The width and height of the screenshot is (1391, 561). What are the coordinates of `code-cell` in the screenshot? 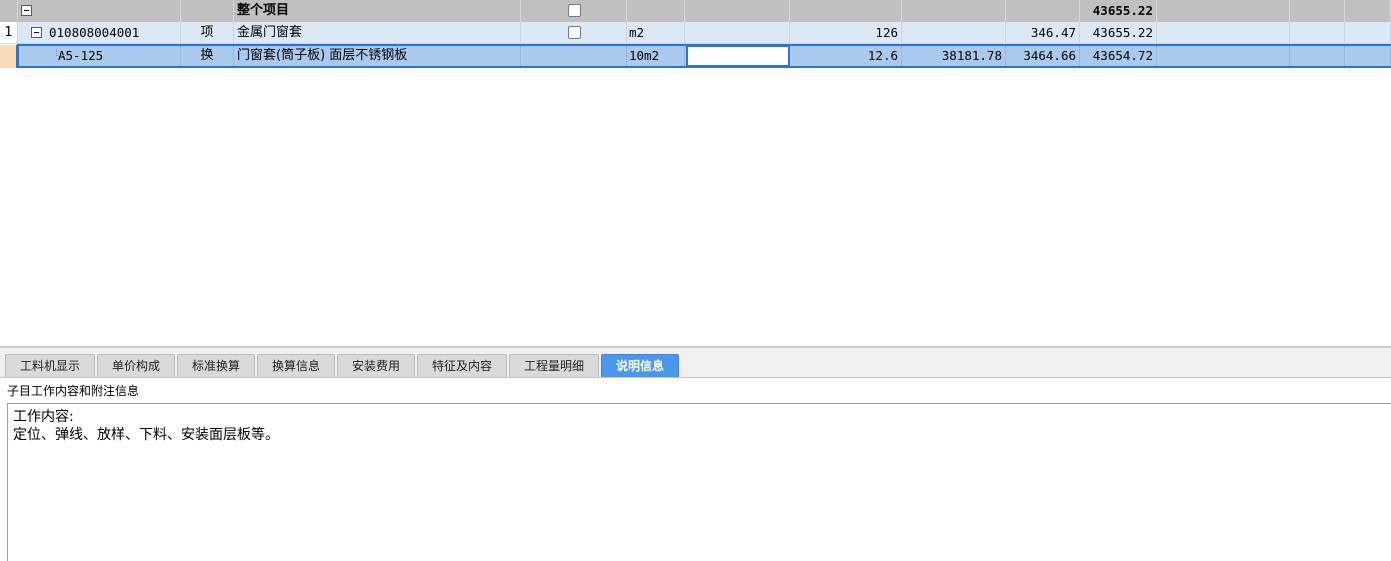 It's located at (99, 11).